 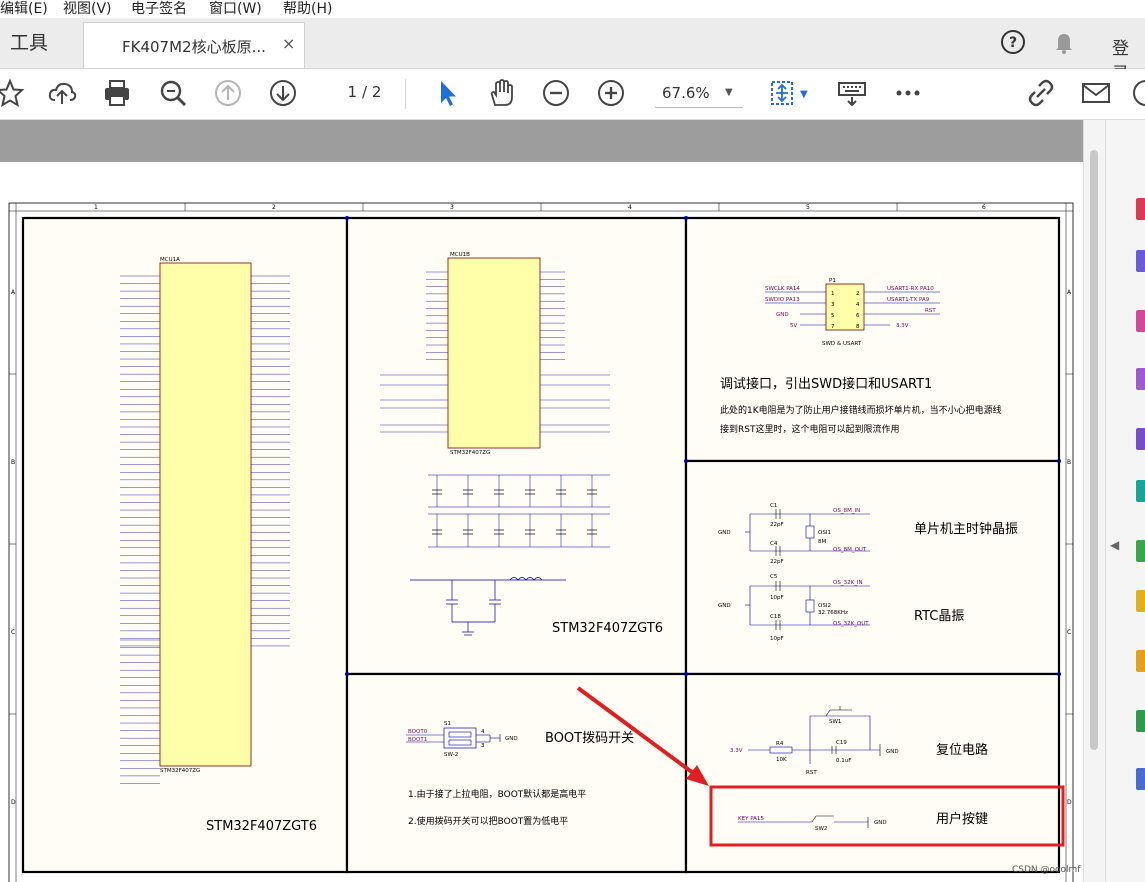 I want to click on zoom-in-icon, so click(x=611, y=93).